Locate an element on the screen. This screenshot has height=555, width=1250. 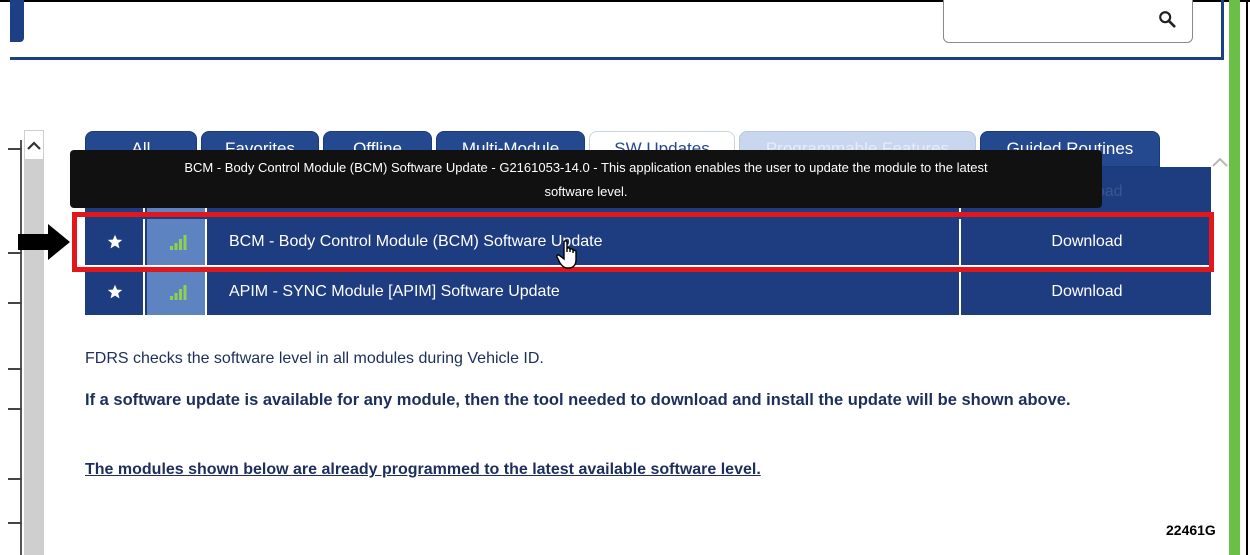
signal-cell is located at coordinates (177, 292).